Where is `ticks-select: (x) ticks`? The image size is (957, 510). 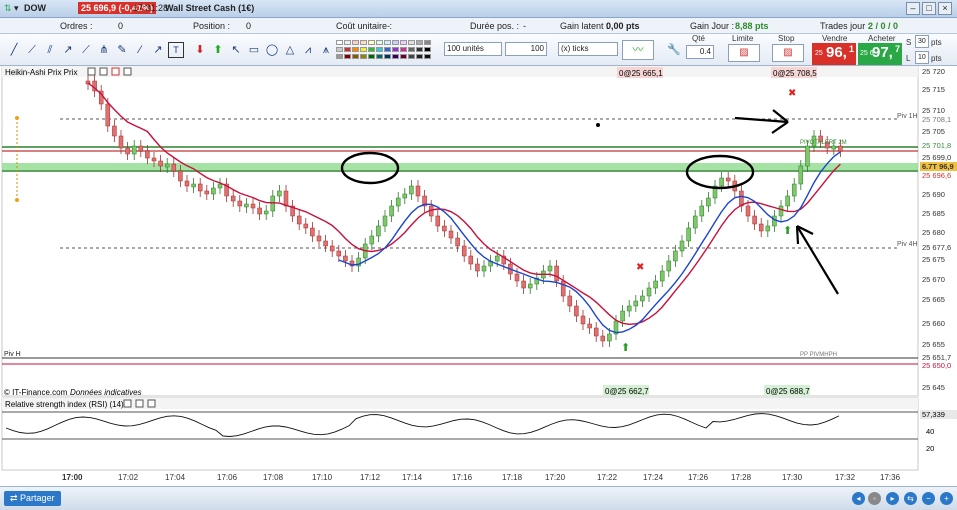
ticks-select: (x) ticks is located at coordinates (588, 49).